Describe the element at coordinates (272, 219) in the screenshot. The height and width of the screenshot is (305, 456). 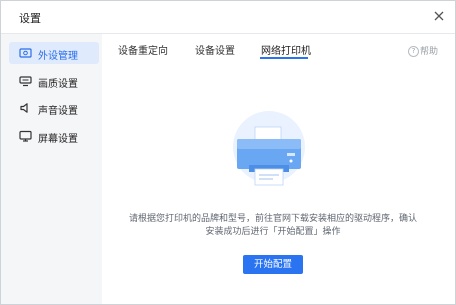
I see `instruction-line-1: 请根据您打印机的品牌和型号，前往官网下载安装相应的驱动程序，确认` at that location.